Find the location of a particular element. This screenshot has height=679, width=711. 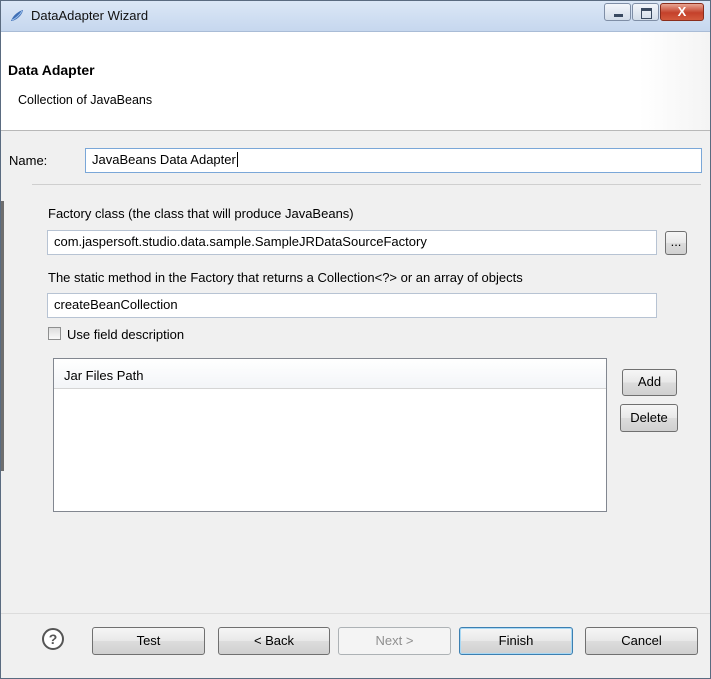

use-field-description-checkbox is located at coordinates (54, 333).